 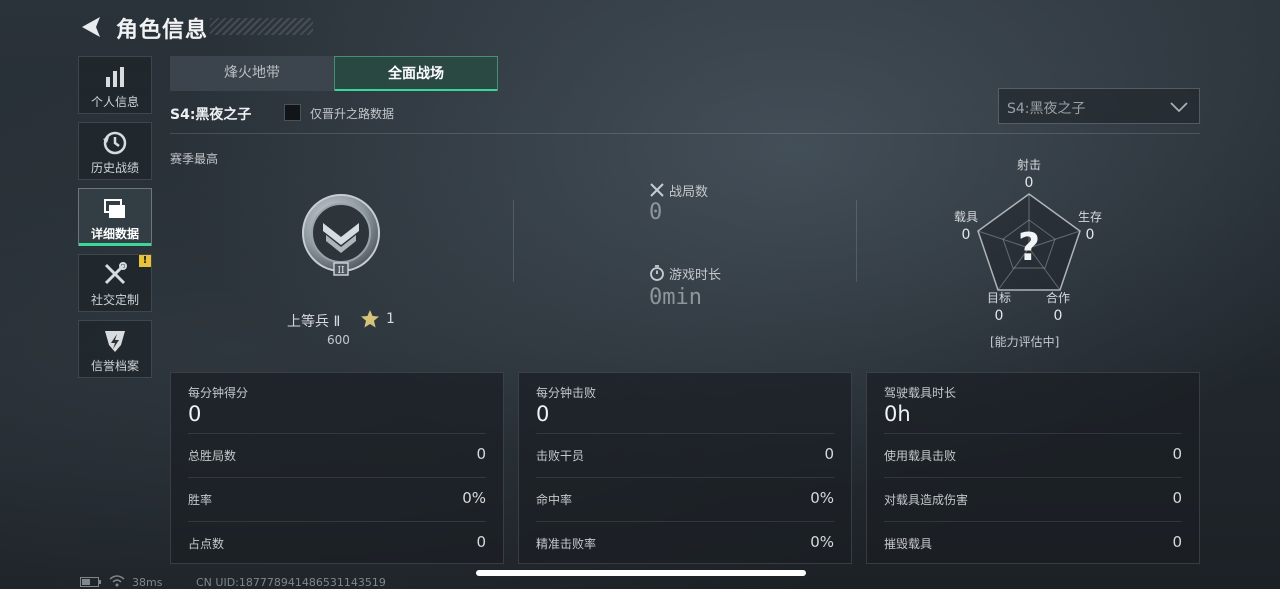 I want to click on stat-row: 总胜局数 0, so click(x=337, y=455).